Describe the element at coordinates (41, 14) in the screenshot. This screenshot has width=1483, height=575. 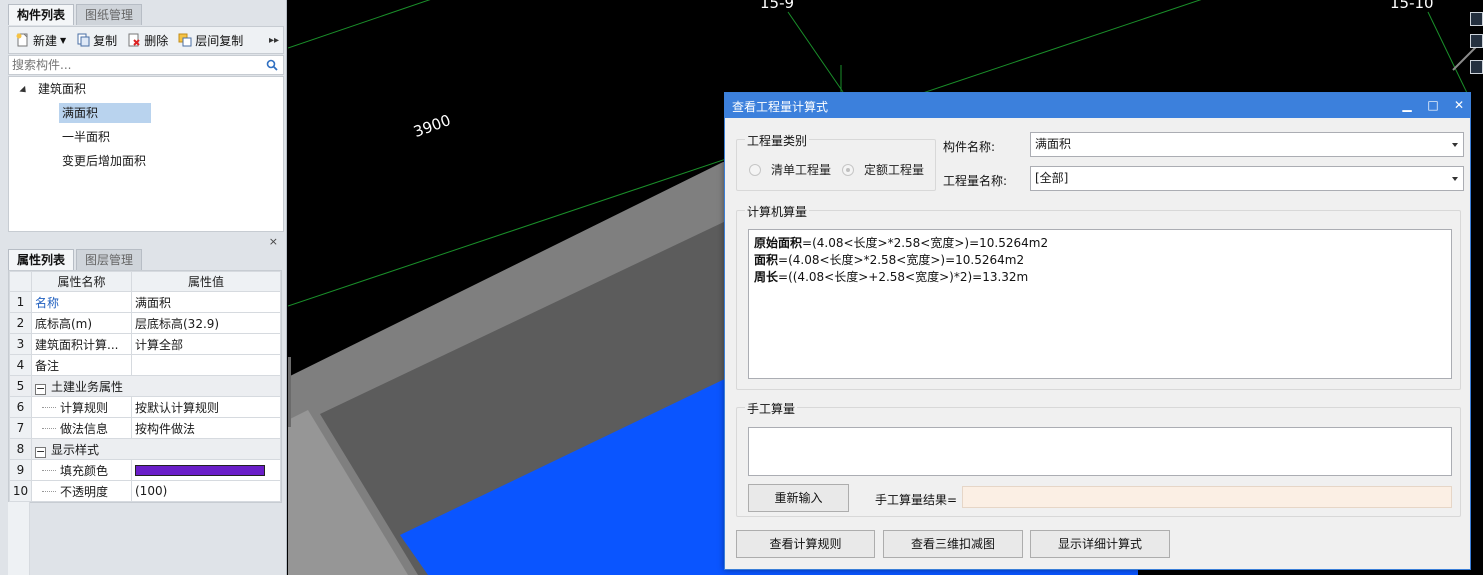
I see `tab-component-list: 构件列表` at that location.